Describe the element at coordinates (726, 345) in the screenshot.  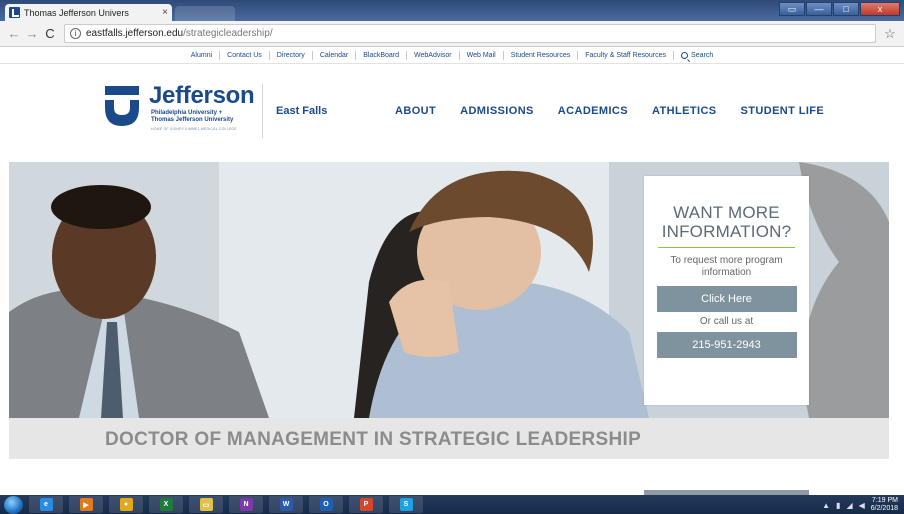
I see `phone-button: 215-951-2943` at that location.